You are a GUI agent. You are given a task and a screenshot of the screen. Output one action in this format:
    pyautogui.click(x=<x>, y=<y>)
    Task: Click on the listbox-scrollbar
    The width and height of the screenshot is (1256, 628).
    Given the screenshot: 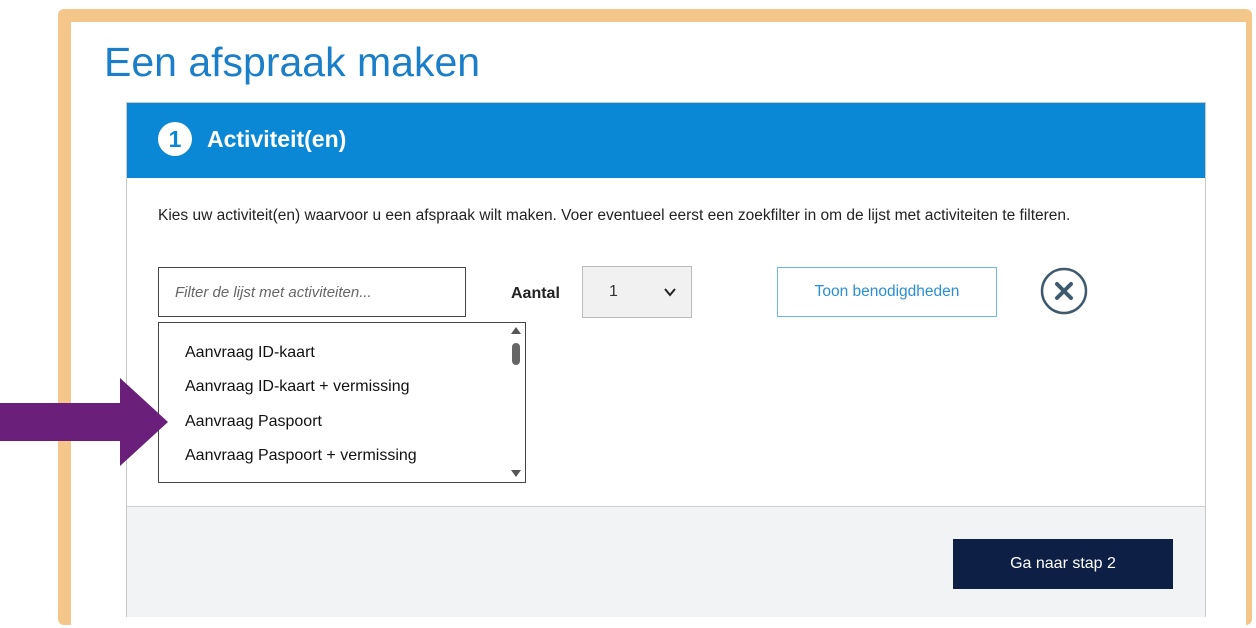 What is the action you would take?
    pyautogui.click(x=516, y=402)
    